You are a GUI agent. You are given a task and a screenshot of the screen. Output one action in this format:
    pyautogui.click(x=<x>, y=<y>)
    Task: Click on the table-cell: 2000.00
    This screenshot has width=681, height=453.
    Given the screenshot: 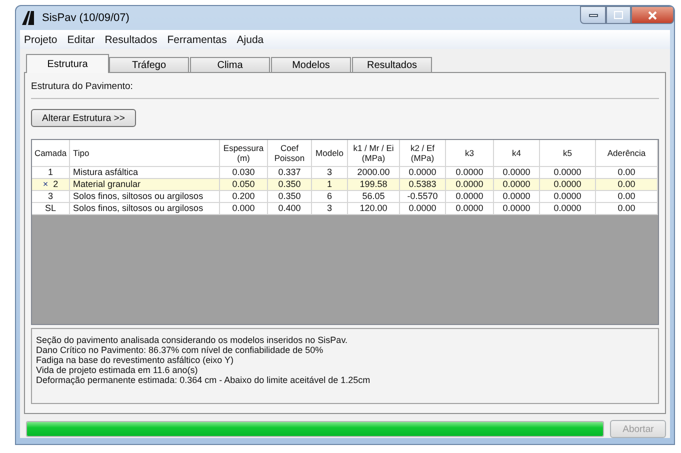 What is the action you would take?
    pyautogui.click(x=374, y=173)
    